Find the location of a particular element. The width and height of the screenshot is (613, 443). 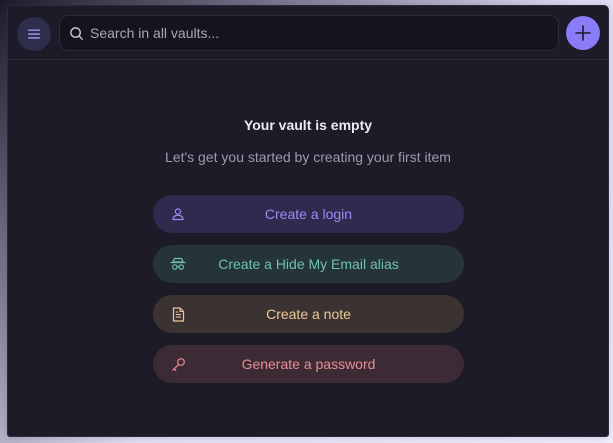

create-login-button: Create a login is located at coordinates (308, 214).